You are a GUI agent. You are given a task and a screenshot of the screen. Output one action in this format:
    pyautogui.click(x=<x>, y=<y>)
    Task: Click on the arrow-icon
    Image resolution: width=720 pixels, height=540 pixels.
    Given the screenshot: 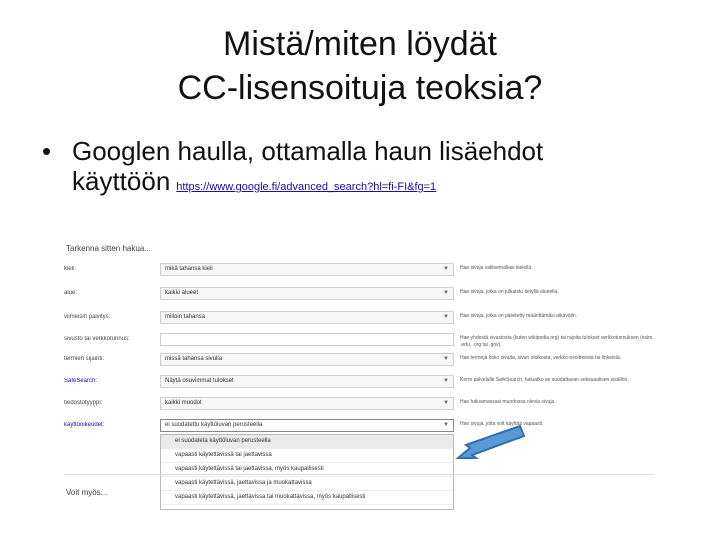 What is the action you would take?
    pyautogui.click(x=490, y=441)
    